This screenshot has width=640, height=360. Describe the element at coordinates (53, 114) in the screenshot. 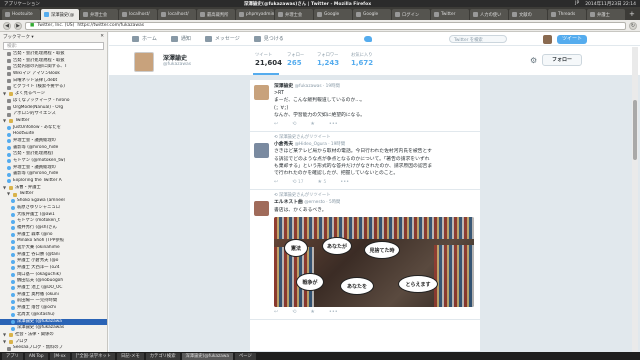

I see `bookmark-item: アポロン的サイエンス` at that location.